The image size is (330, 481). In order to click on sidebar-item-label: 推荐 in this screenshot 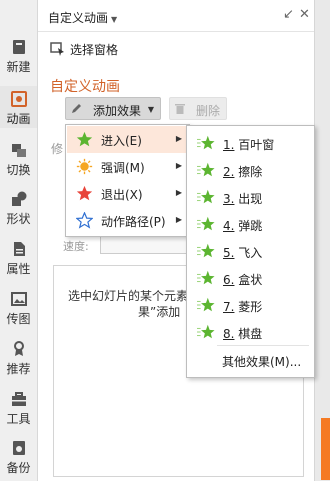, I will do `click(18, 369)`.